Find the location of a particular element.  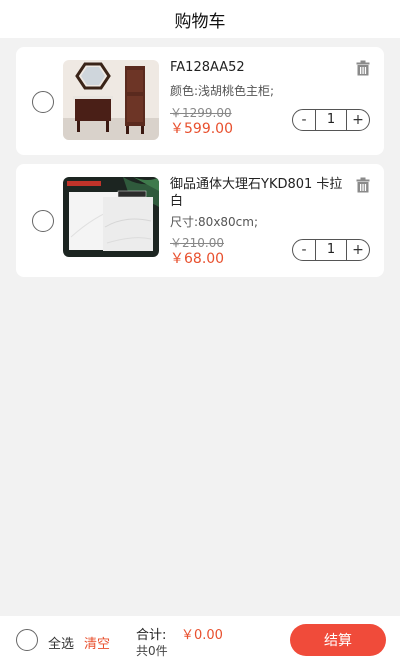

checkout-button: 结算 is located at coordinates (338, 640).